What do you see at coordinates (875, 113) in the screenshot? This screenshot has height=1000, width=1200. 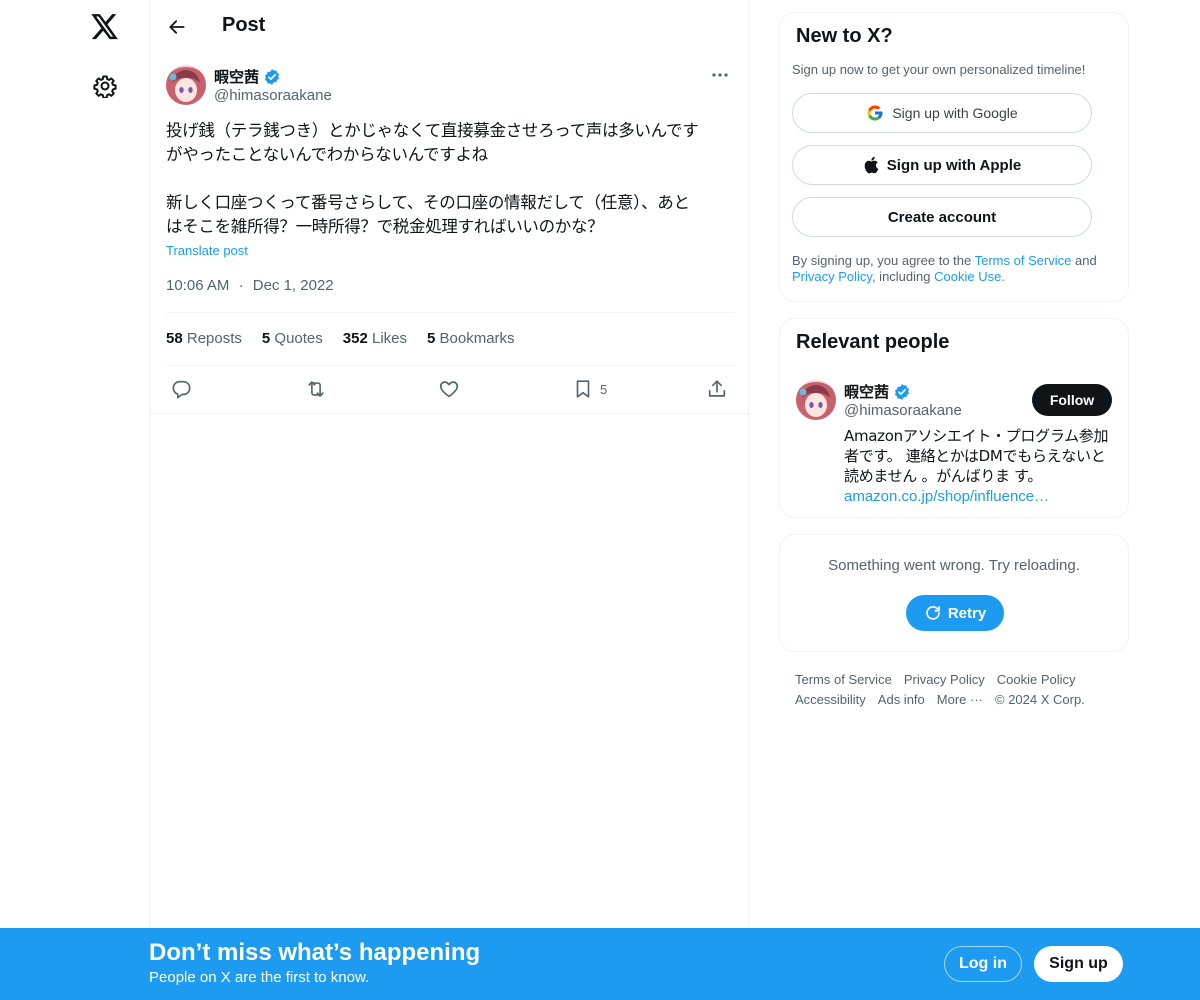 I see `google-logo-icon` at bounding box center [875, 113].